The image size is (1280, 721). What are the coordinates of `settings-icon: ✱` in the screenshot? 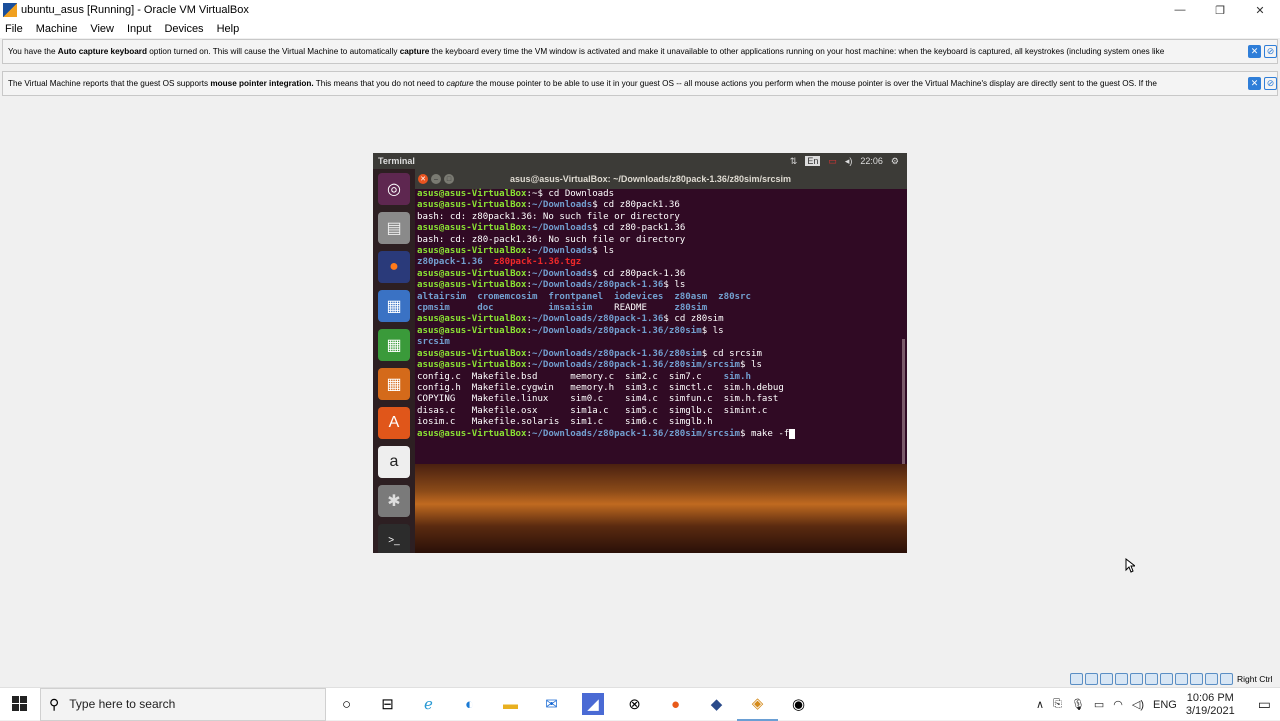 It's located at (394, 501).